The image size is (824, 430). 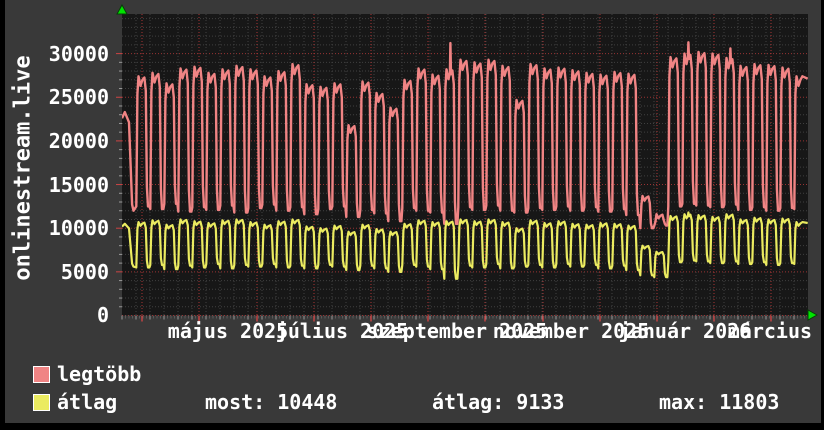 What do you see at coordinates (78, 54) in the screenshot?
I see `y-tick-label: 30000` at bounding box center [78, 54].